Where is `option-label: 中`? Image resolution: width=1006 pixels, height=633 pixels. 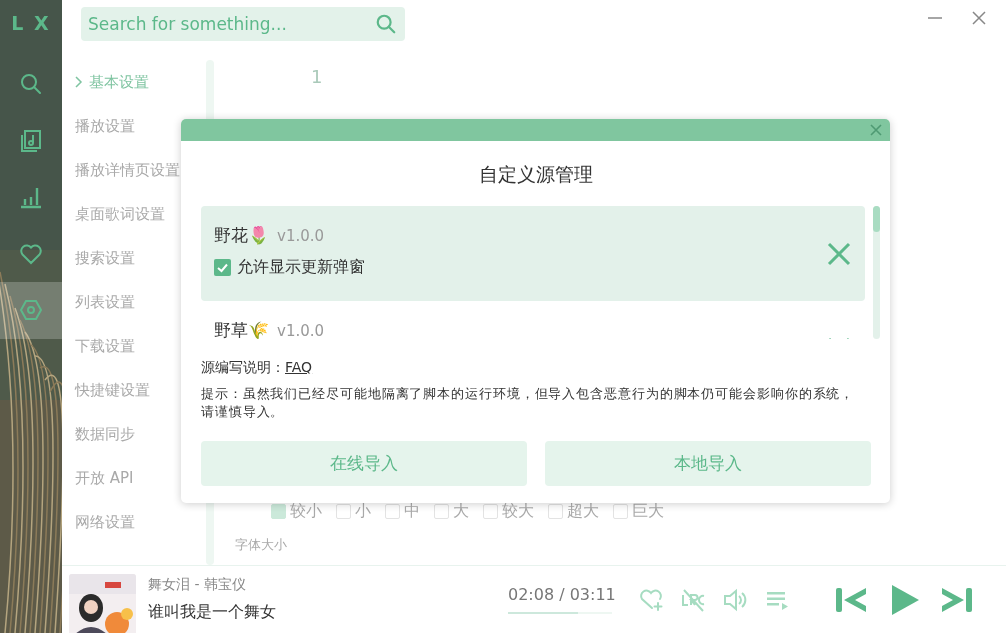 option-label: 中 is located at coordinates (412, 511).